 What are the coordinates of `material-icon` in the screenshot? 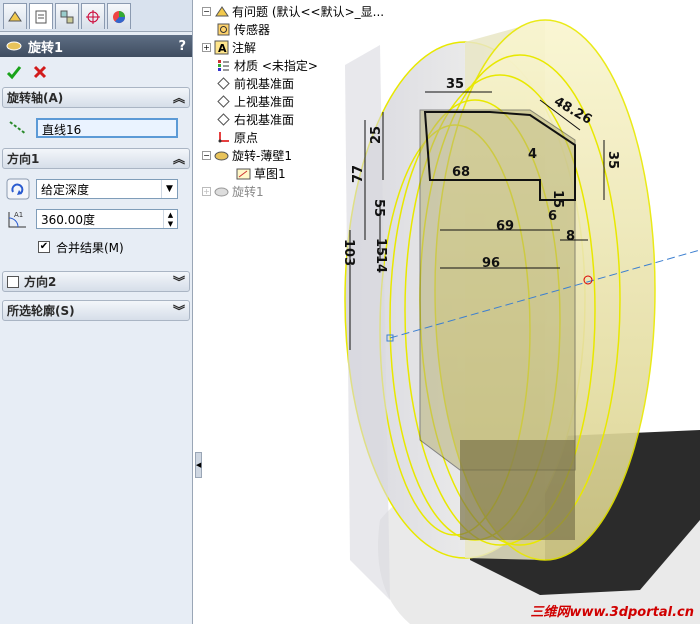 It's located at (223, 65).